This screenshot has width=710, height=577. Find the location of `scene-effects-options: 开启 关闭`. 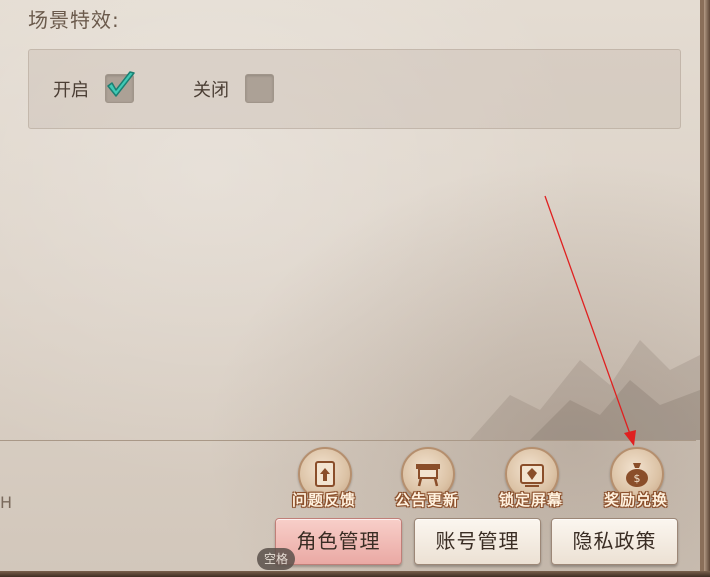

scene-effects-options: 开启 关闭 is located at coordinates (354, 89).